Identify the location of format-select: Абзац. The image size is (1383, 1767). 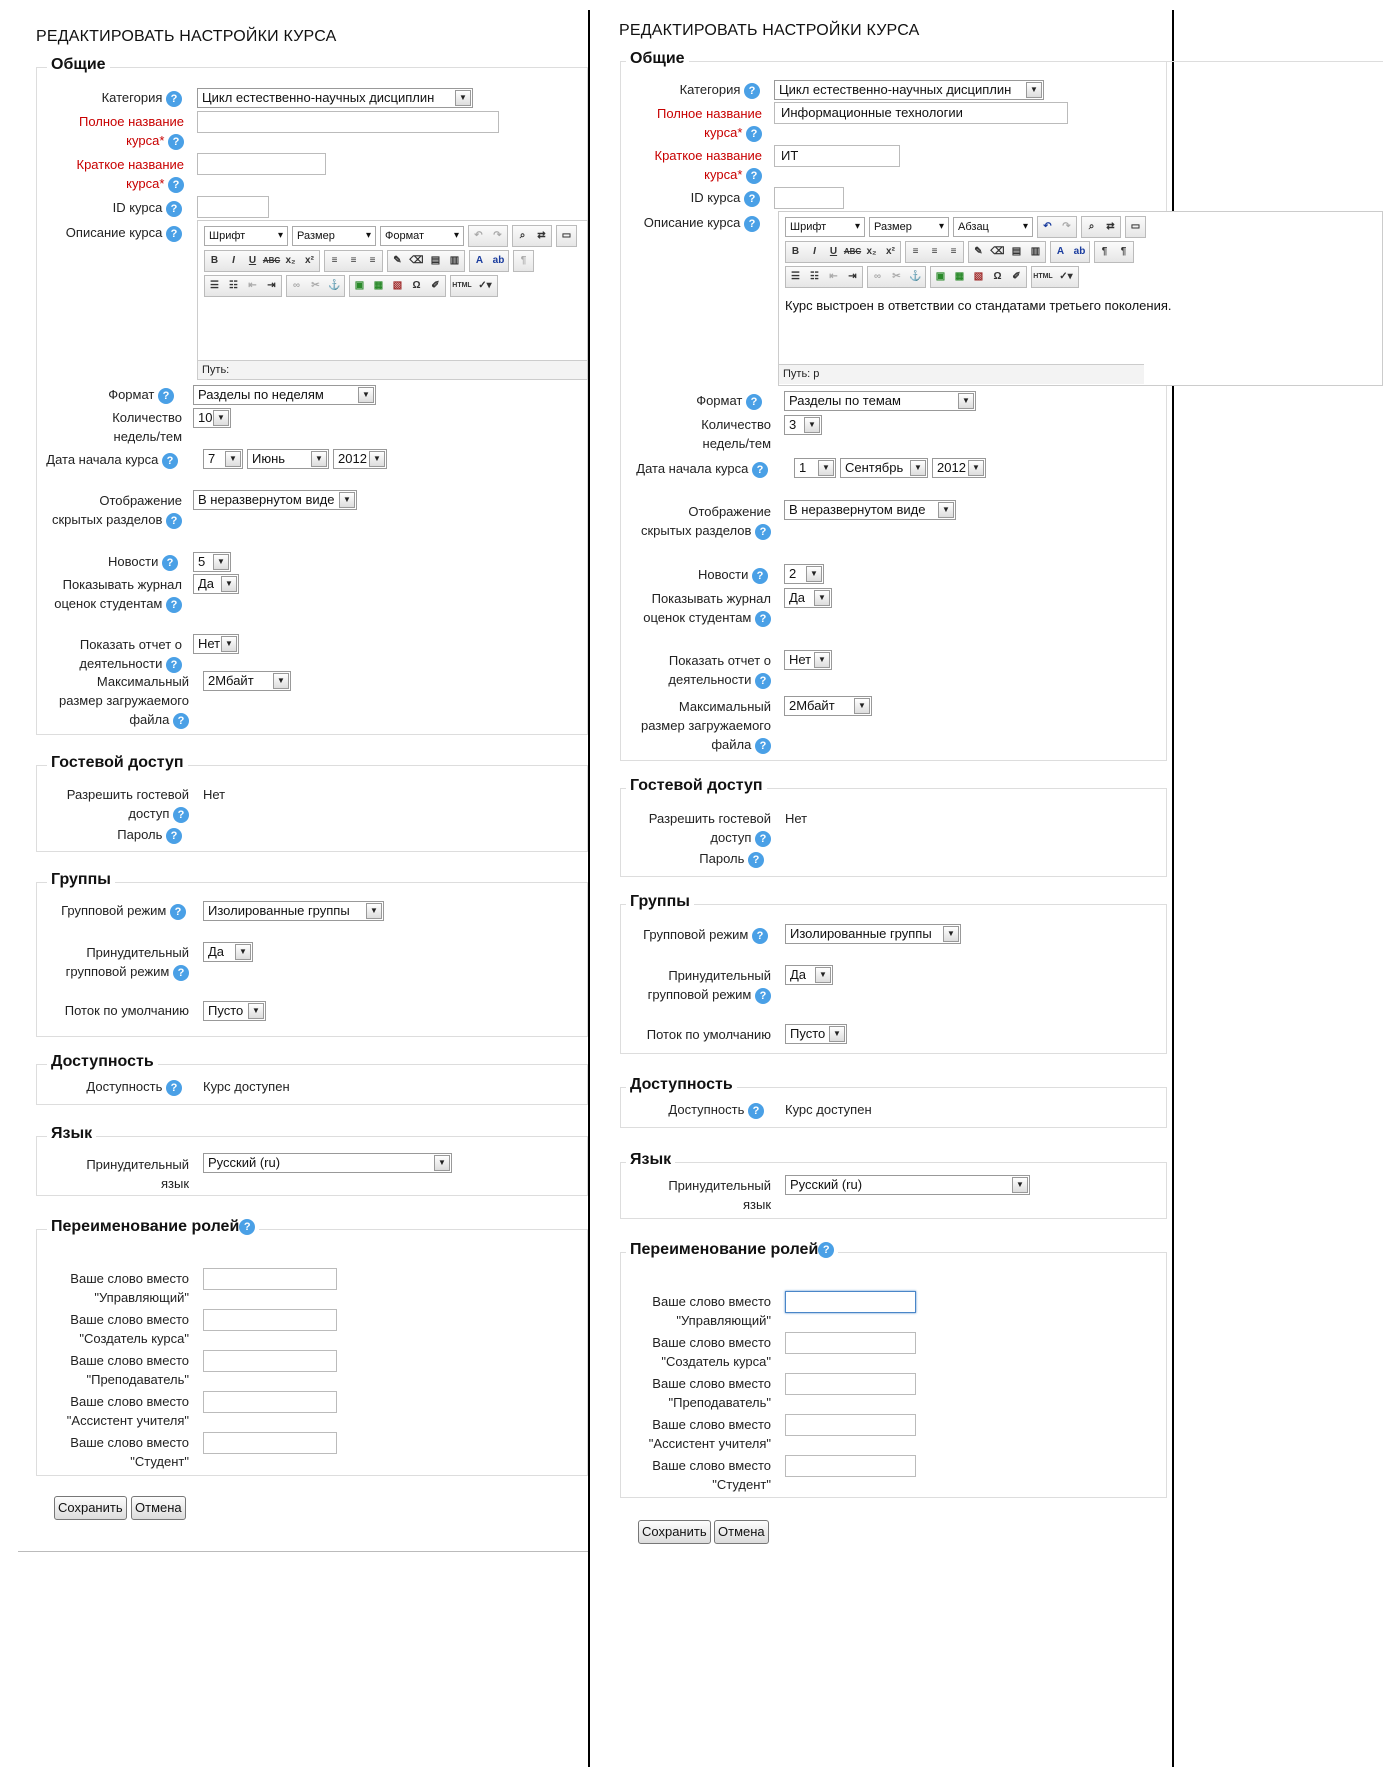
(993, 227).